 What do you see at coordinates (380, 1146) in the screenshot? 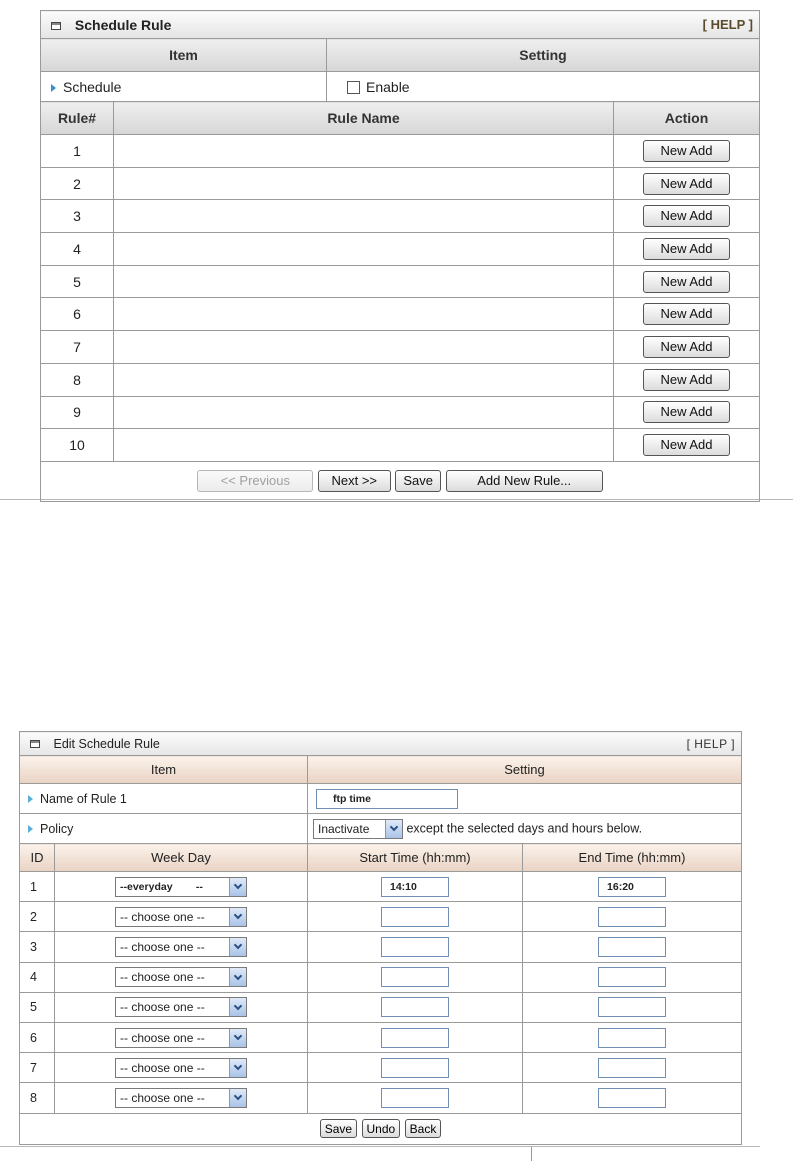
I see `page-separator-bottom` at bounding box center [380, 1146].